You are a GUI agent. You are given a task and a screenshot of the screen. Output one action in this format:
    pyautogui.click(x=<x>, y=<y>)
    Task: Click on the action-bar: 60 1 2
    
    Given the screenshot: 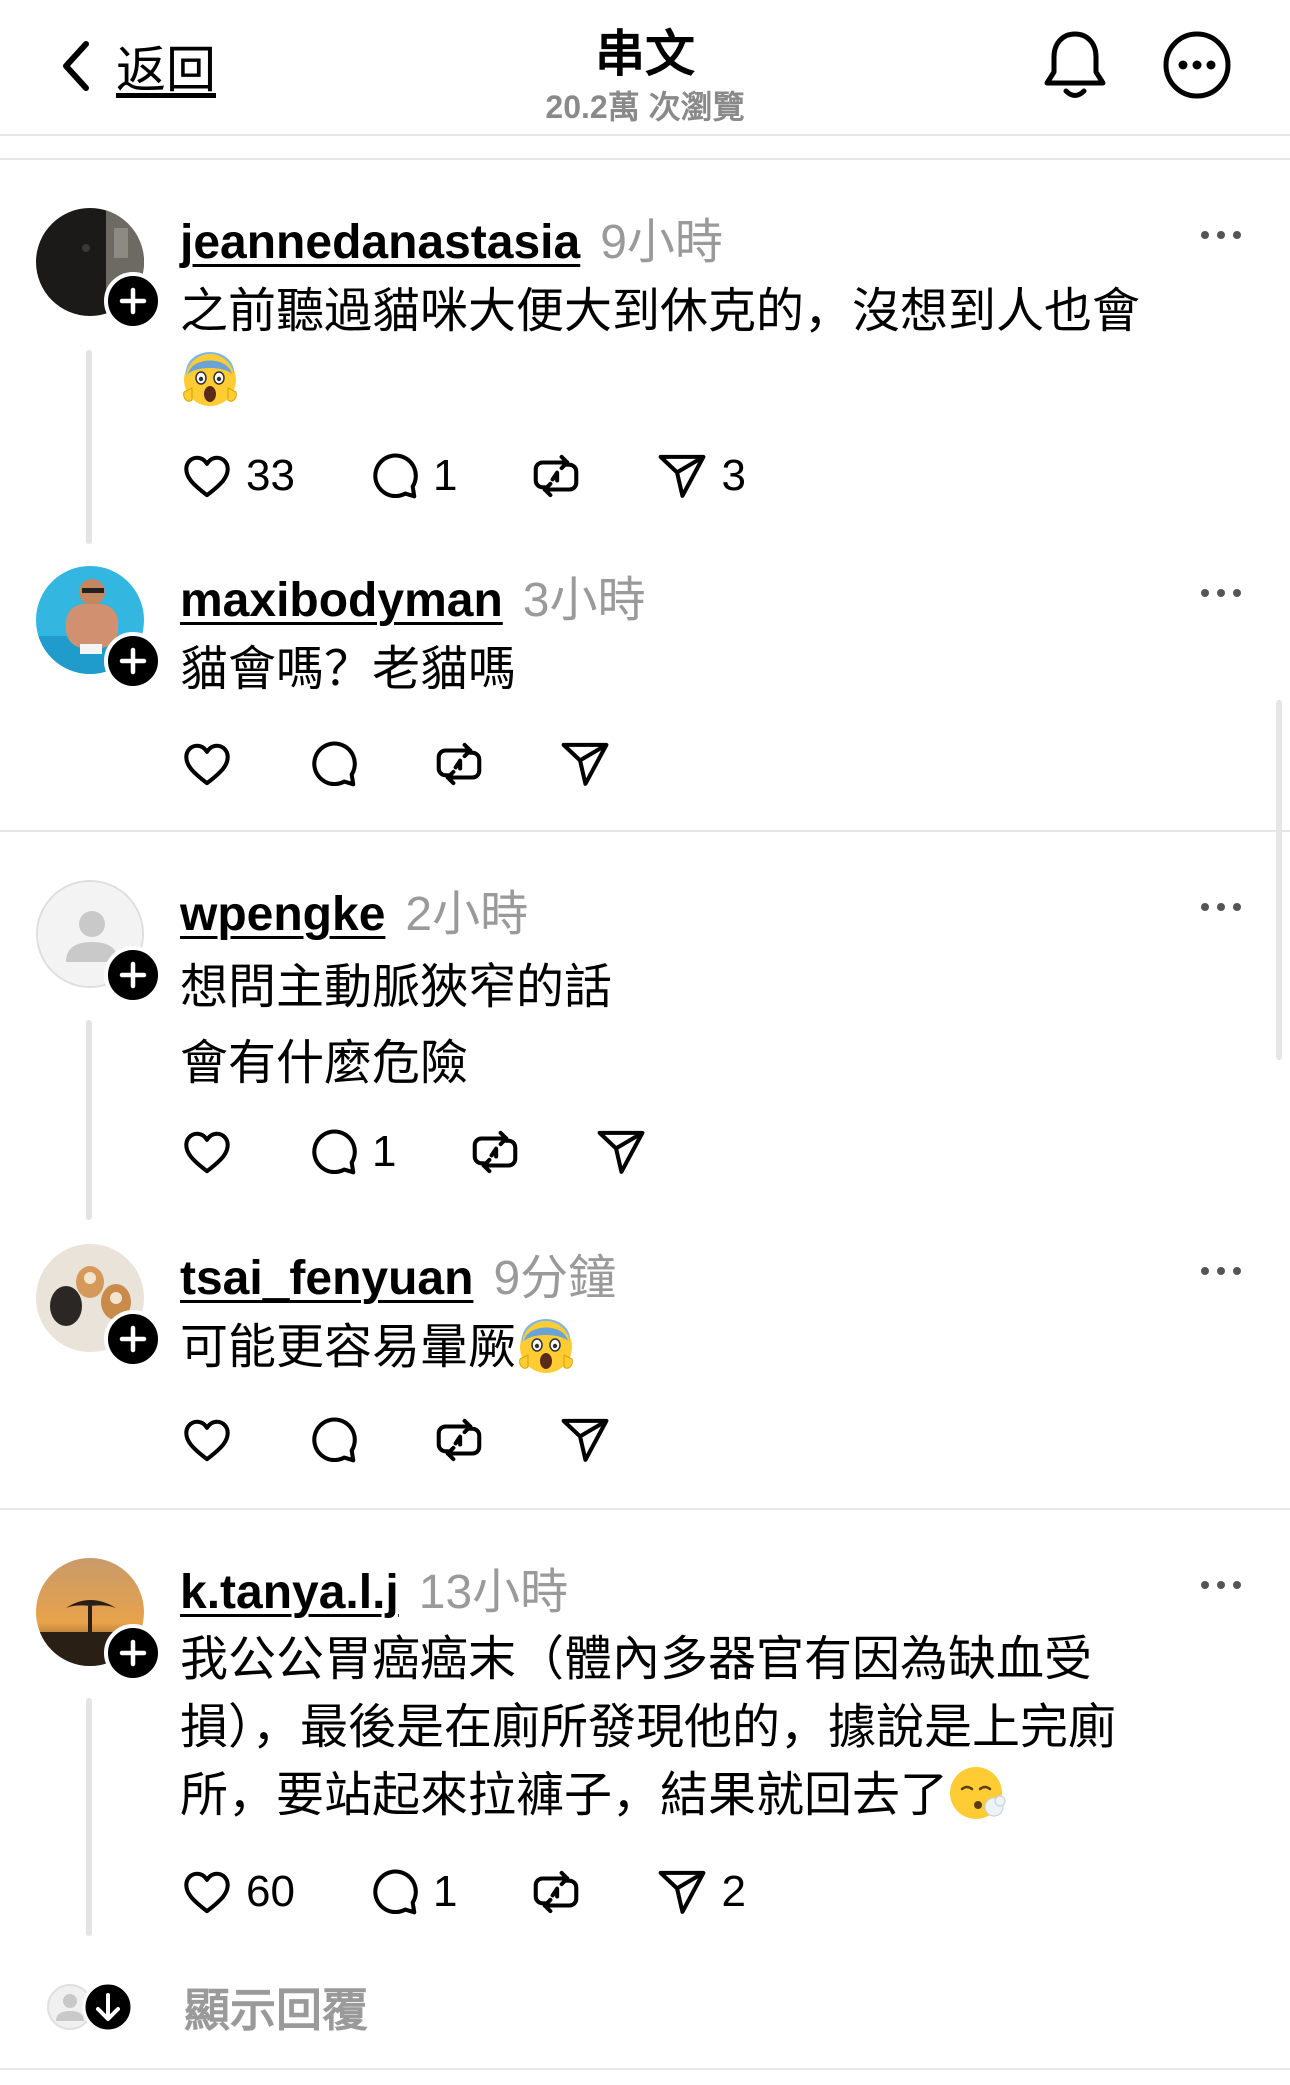 What is the action you would take?
    pyautogui.click(x=499, y=1892)
    